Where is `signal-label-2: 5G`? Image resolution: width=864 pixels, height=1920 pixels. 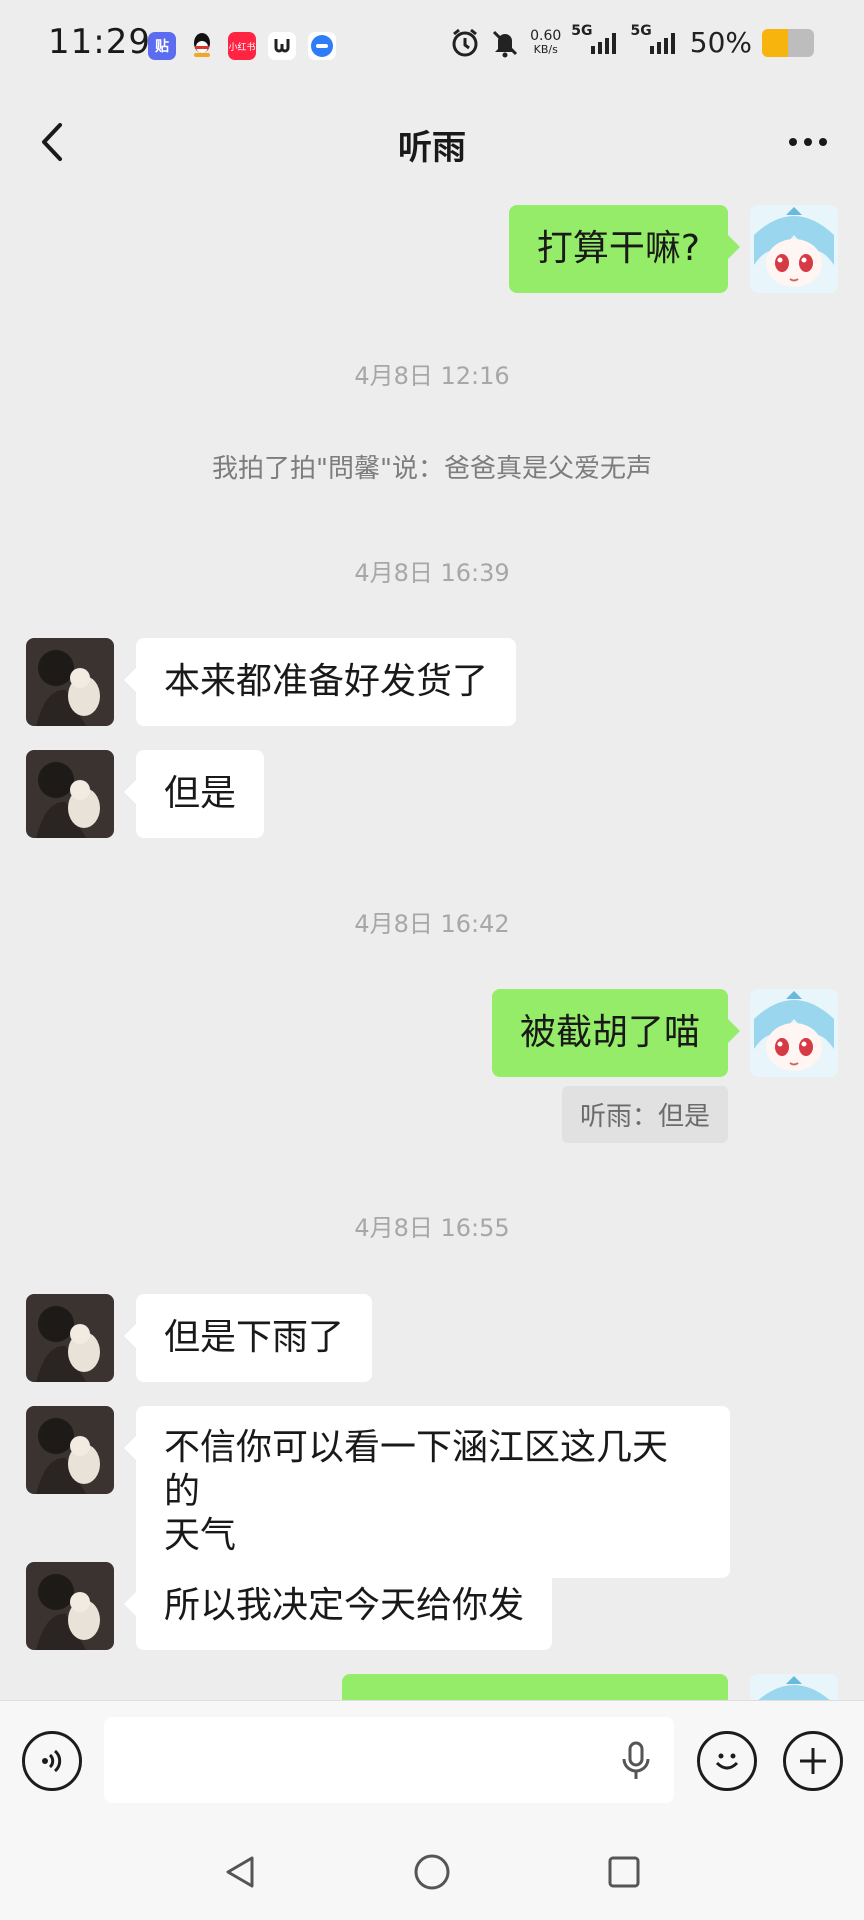 signal-label-2: 5G is located at coordinates (641, 30).